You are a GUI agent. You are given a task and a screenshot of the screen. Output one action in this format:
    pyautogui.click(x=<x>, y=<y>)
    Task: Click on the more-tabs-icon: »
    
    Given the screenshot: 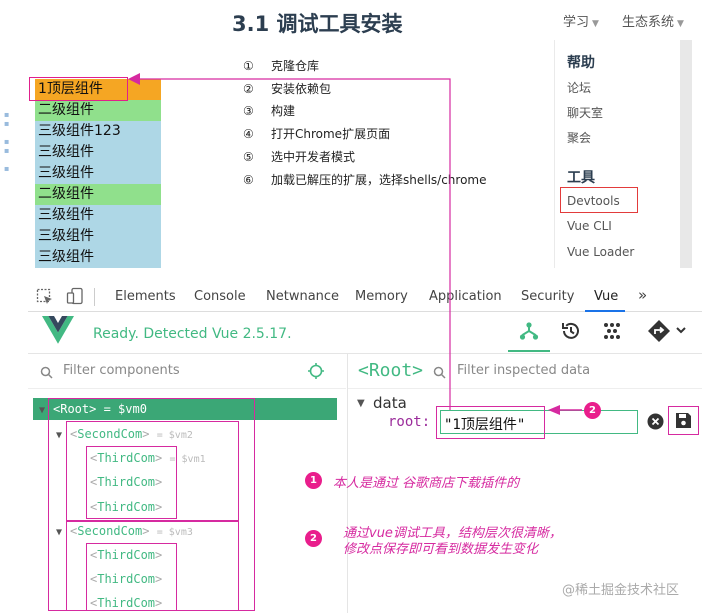 What is the action you would take?
    pyautogui.click(x=642, y=295)
    